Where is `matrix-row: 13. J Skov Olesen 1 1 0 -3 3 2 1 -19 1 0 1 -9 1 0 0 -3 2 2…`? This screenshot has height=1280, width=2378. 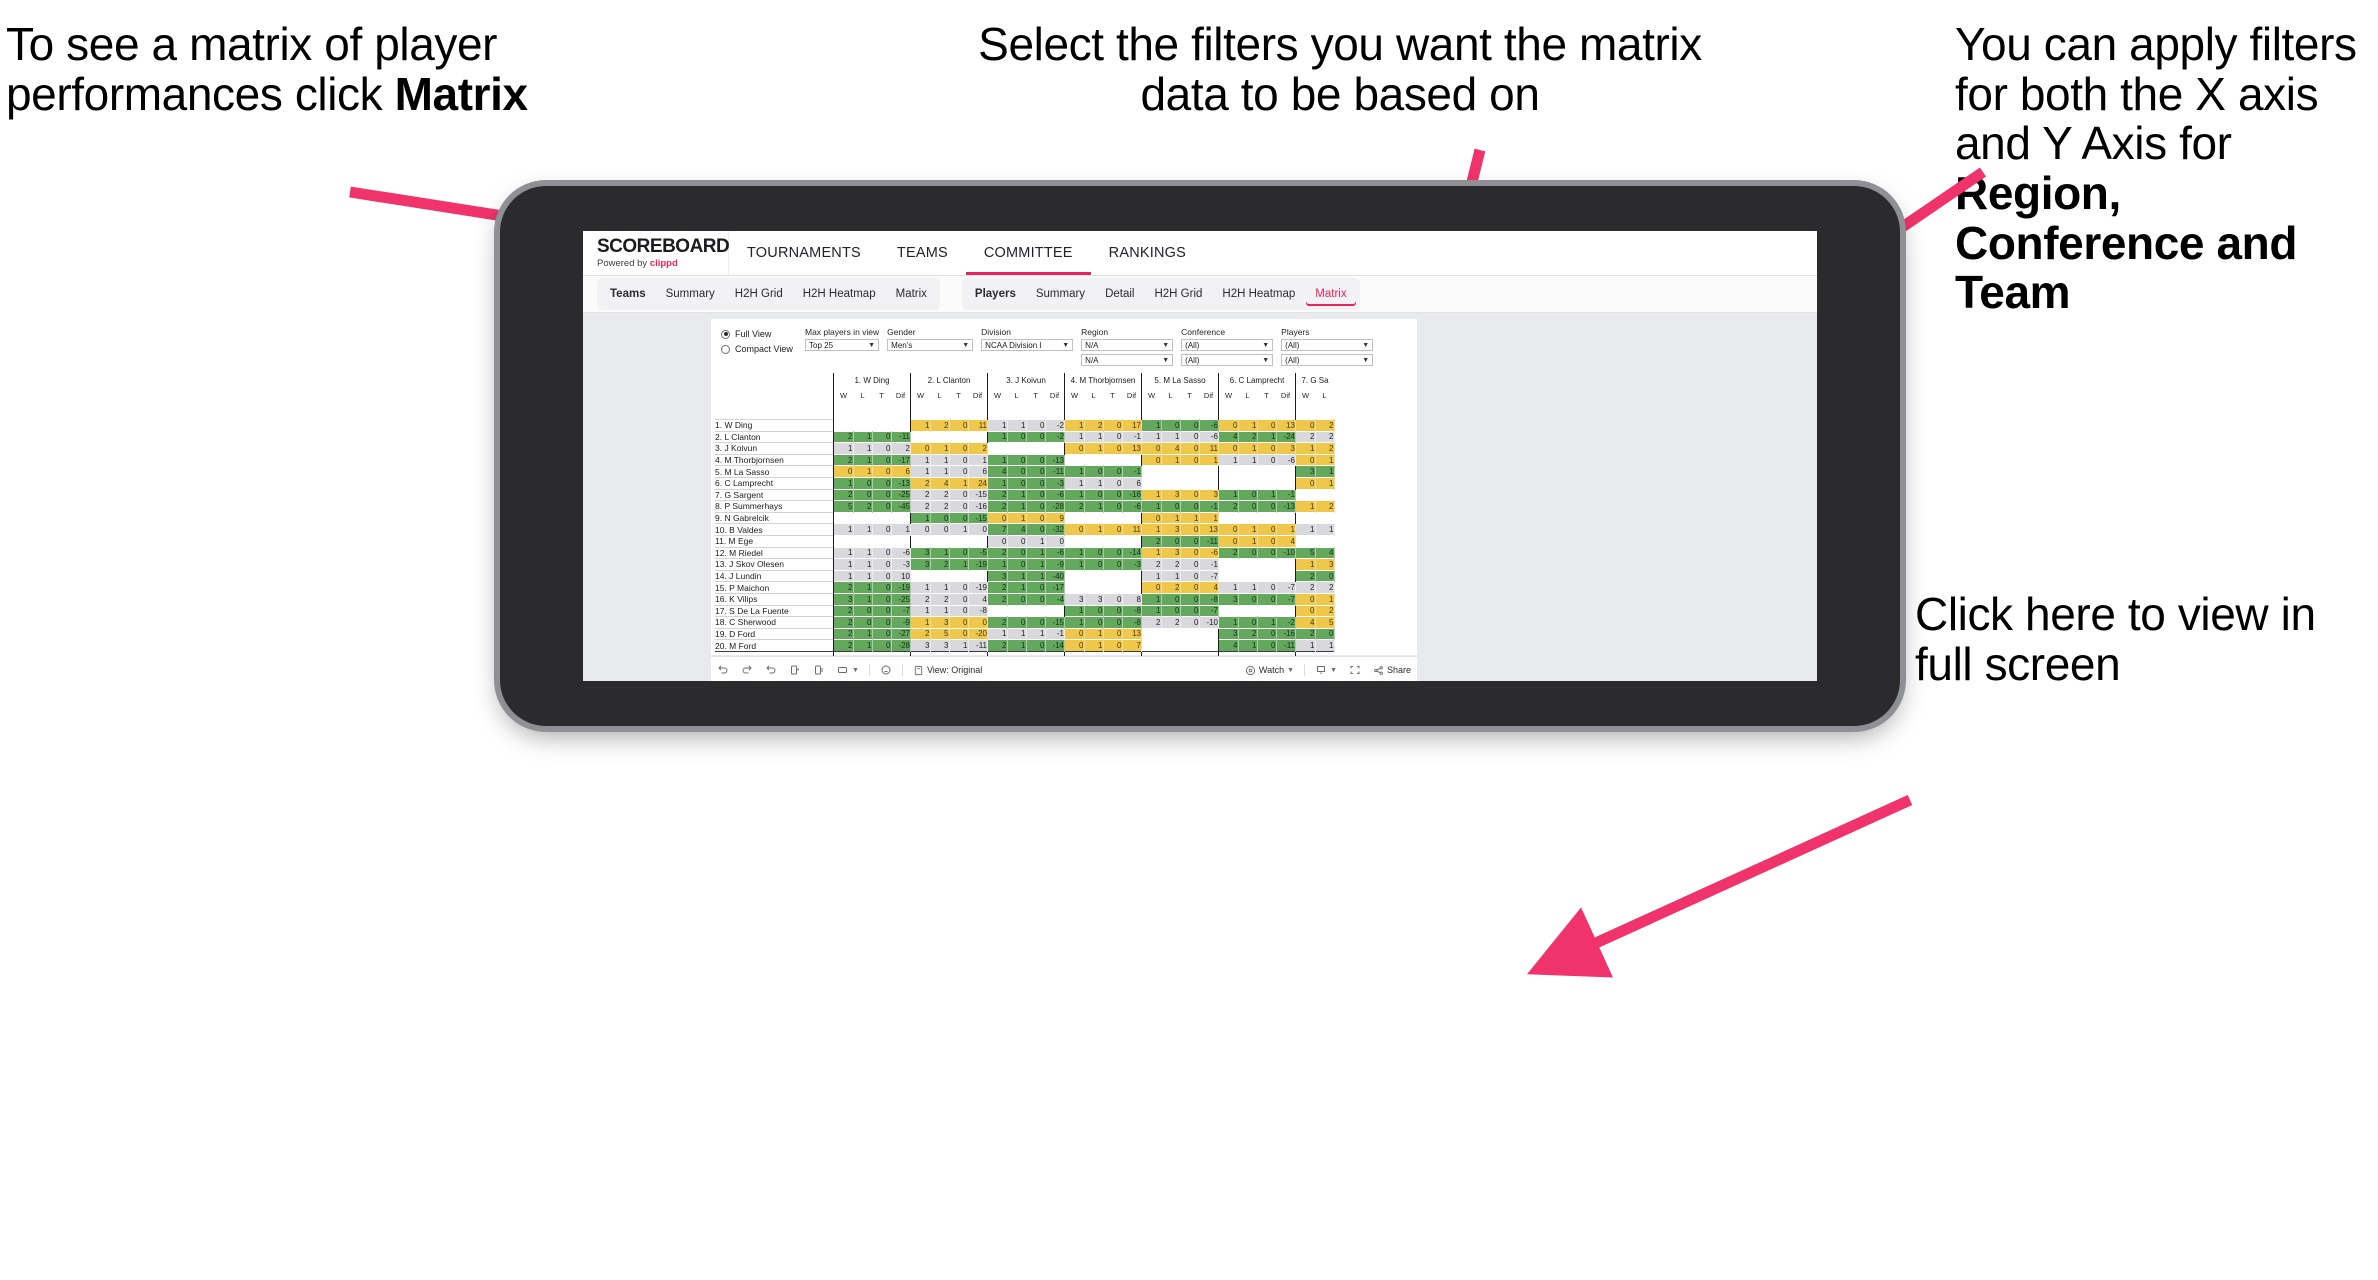
matrix-row: 13. J Skov Olesen 1 1 0 -3 3 2 1 -19 1 0 1 -9 1 0 0 -3 2 2… is located at coordinates (1025, 564).